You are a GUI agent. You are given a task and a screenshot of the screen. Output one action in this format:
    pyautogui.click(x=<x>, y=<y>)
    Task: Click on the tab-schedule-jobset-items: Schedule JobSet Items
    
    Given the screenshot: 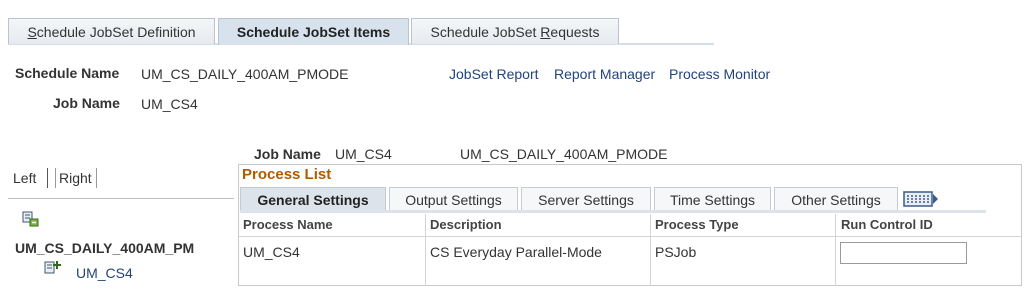 What is the action you would take?
    pyautogui.click(x=313, y=31)
    